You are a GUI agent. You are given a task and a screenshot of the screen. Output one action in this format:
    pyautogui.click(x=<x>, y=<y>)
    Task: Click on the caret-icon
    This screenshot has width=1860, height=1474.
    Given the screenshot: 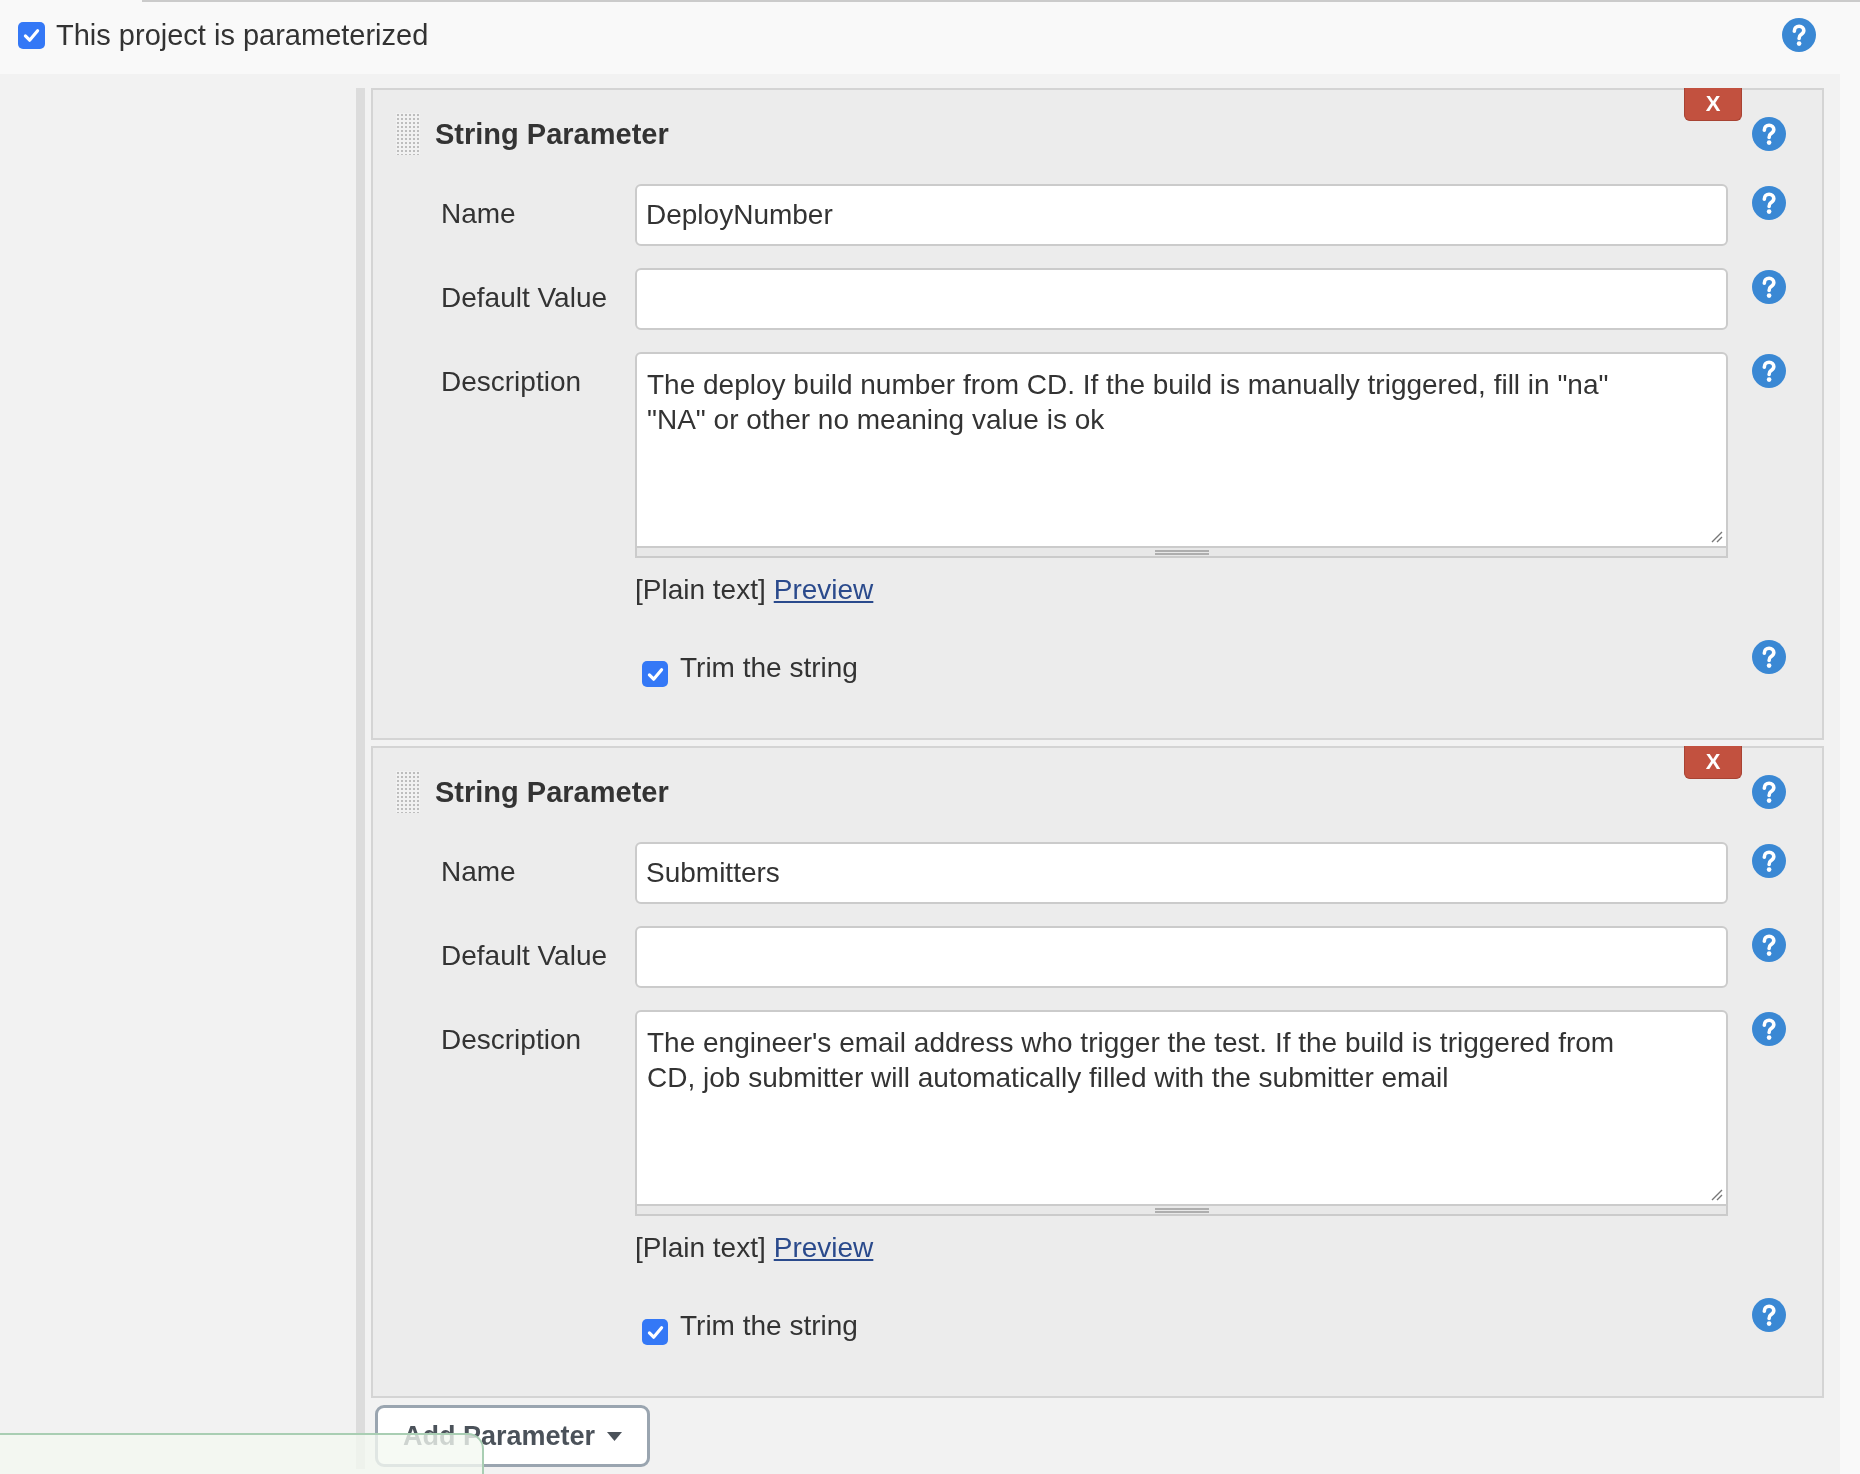 What is the action you would take?
    pyautogui.click(x=615, y=1436)
    